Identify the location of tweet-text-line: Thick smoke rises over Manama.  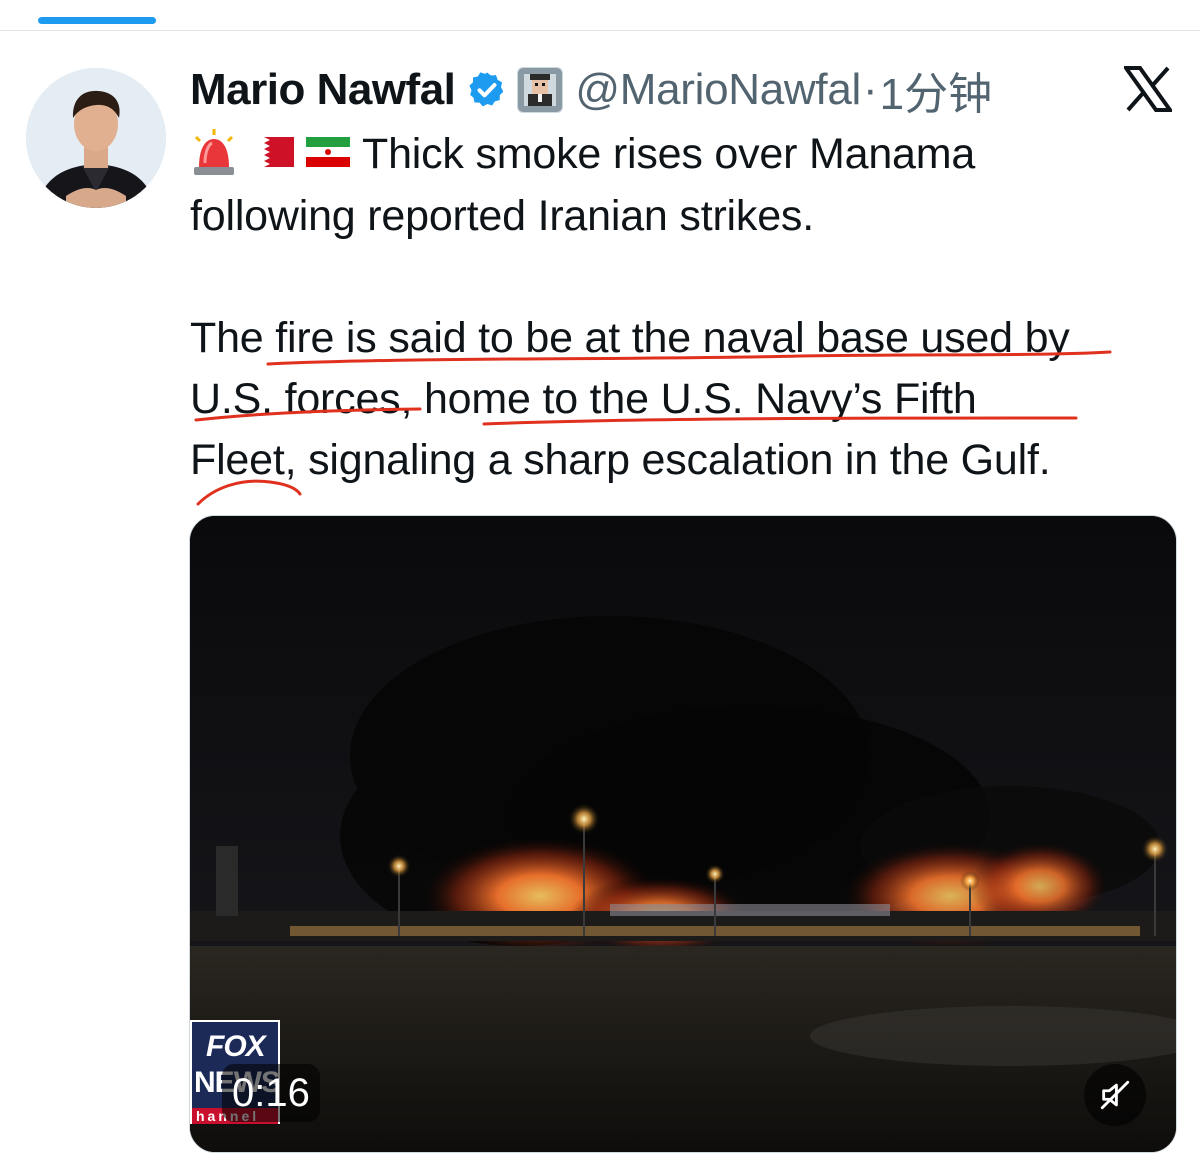
(669, 153).